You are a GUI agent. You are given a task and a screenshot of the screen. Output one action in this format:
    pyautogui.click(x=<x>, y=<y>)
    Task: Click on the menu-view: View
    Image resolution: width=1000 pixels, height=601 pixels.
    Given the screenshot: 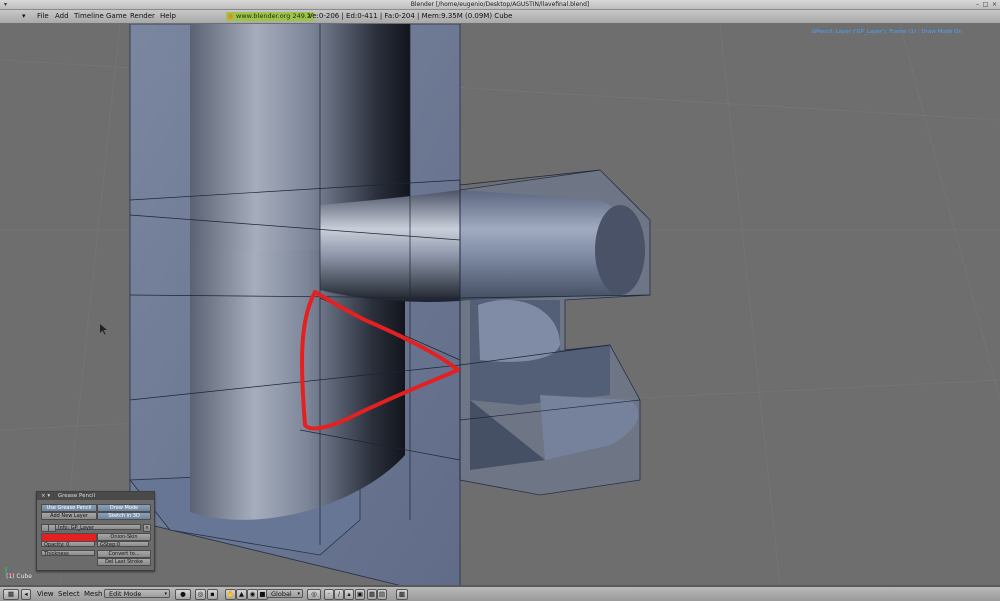 What is the action you would take?
    pyautogui.click(x=45, y=594)
    